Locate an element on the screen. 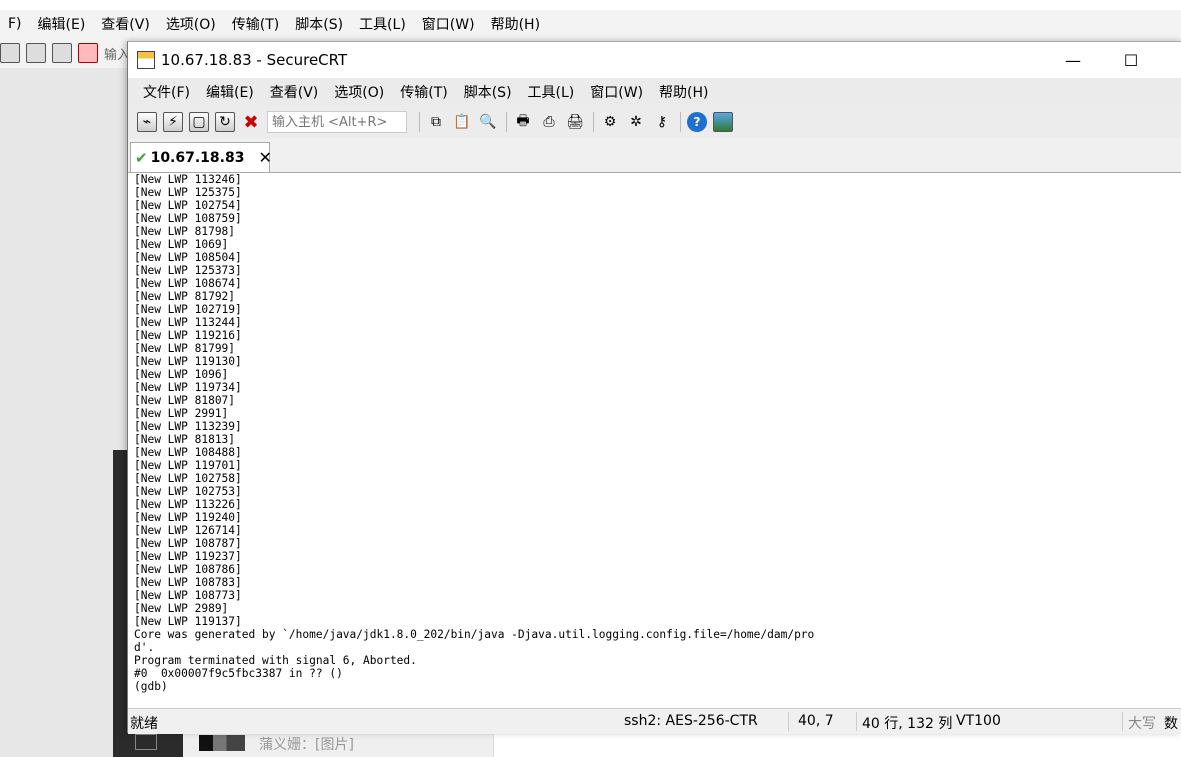 This screenshot has width=1181, height=757. terminal-line: [New LWP 113244] is located at coordinates (188, 322).